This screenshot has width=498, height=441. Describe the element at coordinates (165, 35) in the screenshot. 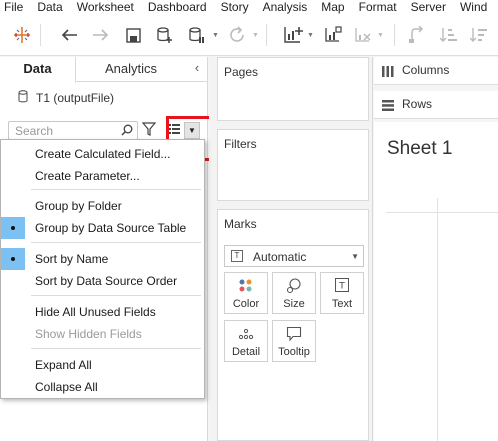

I see `new-data-source-icon` at that location.